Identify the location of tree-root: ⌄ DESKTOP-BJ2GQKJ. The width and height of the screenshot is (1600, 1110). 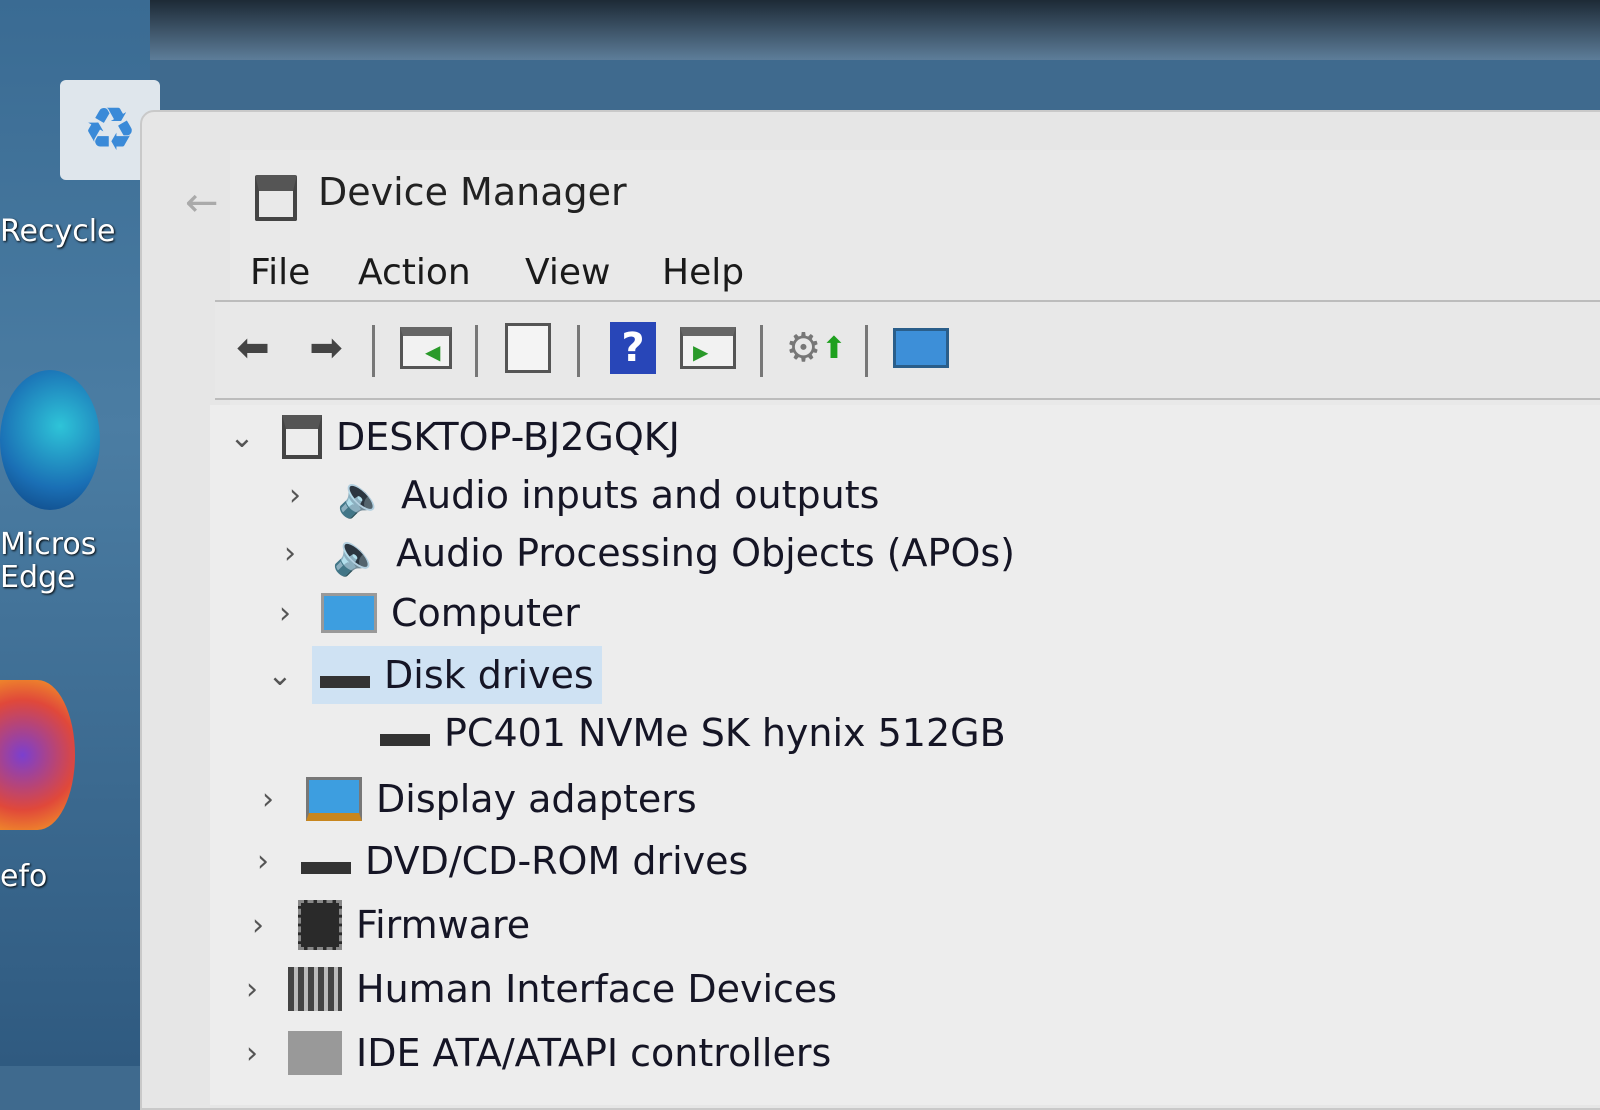
(451, 437).